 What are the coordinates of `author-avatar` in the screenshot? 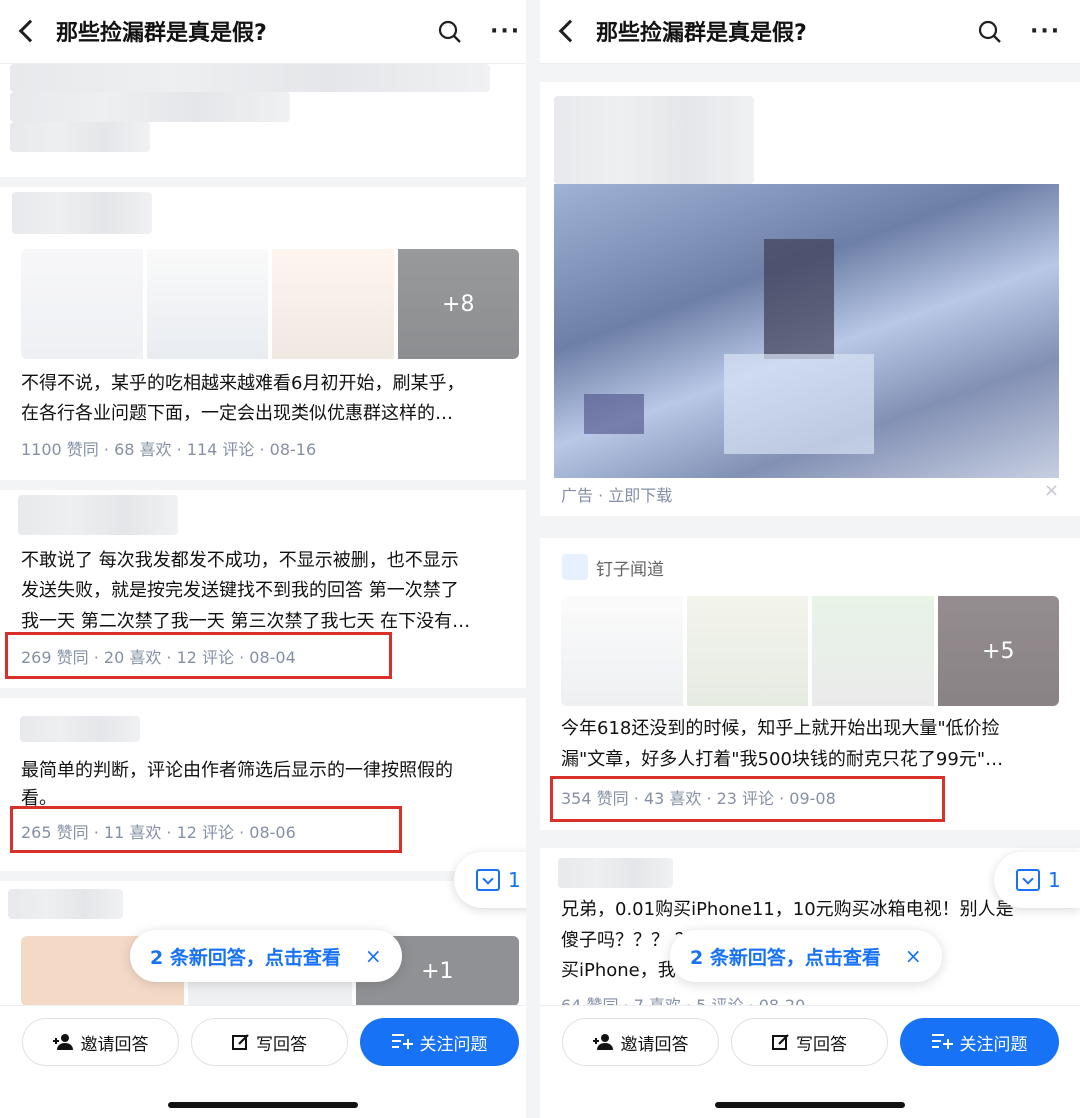 It's located at (575, 567).